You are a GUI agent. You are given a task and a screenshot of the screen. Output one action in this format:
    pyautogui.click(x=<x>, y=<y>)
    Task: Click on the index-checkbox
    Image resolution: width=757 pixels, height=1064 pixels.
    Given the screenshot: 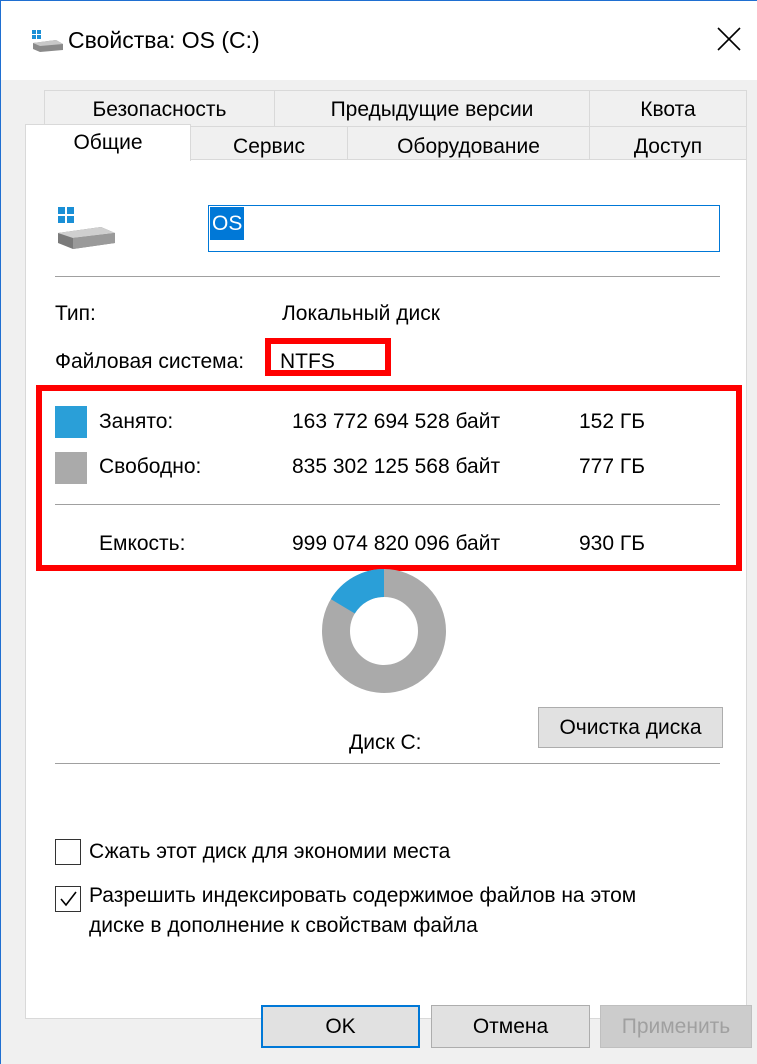 What is the action you would take?
    pyautogui.click(x=68, y=899)
    